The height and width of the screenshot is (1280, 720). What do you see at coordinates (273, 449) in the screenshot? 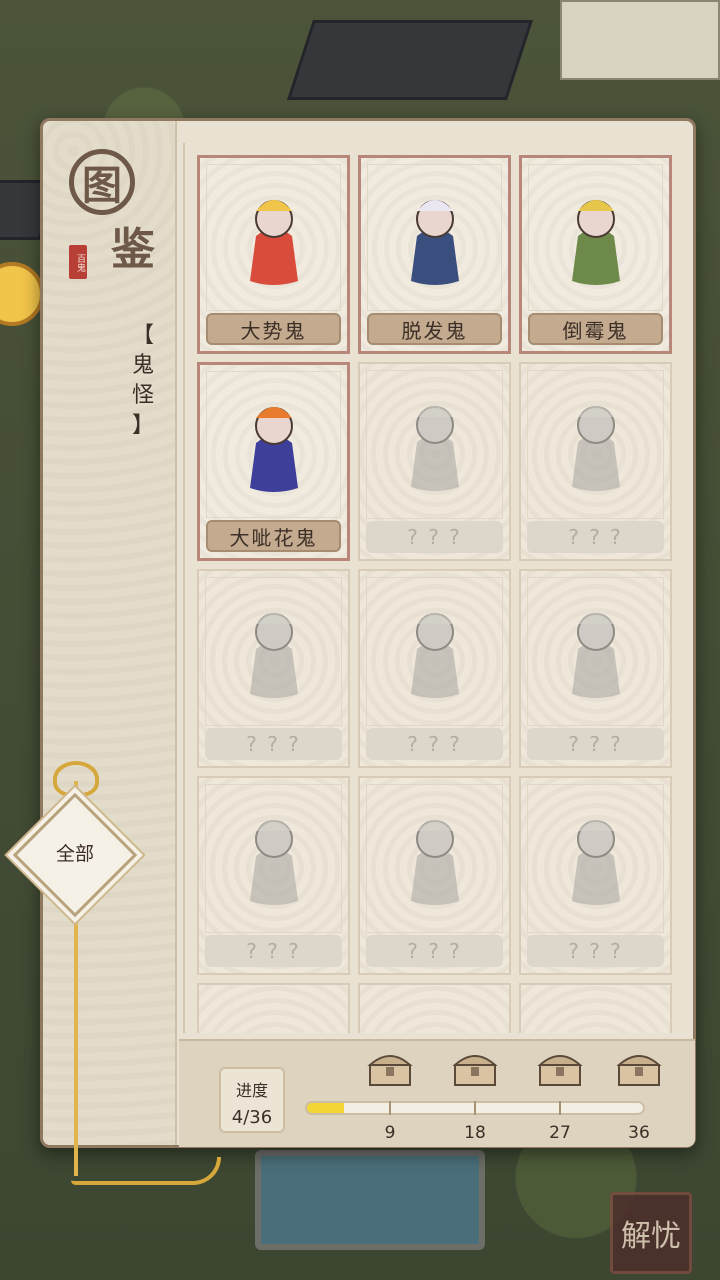
I see `ghost-firework-icon` at bounding box center [273, 449].